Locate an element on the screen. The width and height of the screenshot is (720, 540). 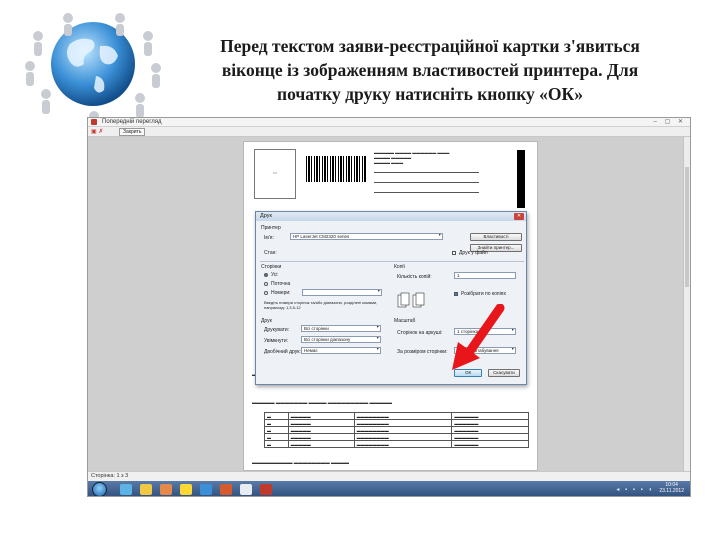
order-label: Увімкнути: is located at coordinates (276, 341).